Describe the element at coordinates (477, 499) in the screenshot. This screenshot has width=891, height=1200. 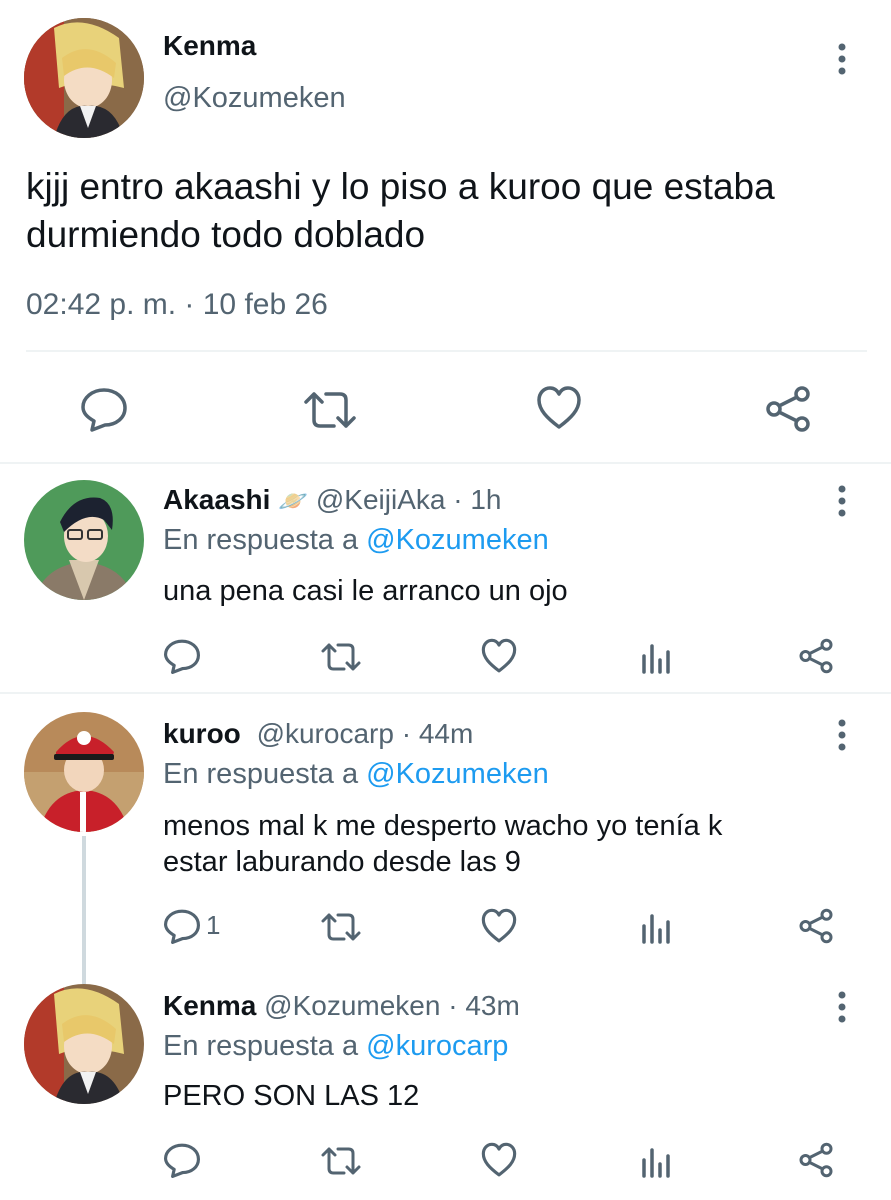
I see `reply-1-time: · 1h` at that location.